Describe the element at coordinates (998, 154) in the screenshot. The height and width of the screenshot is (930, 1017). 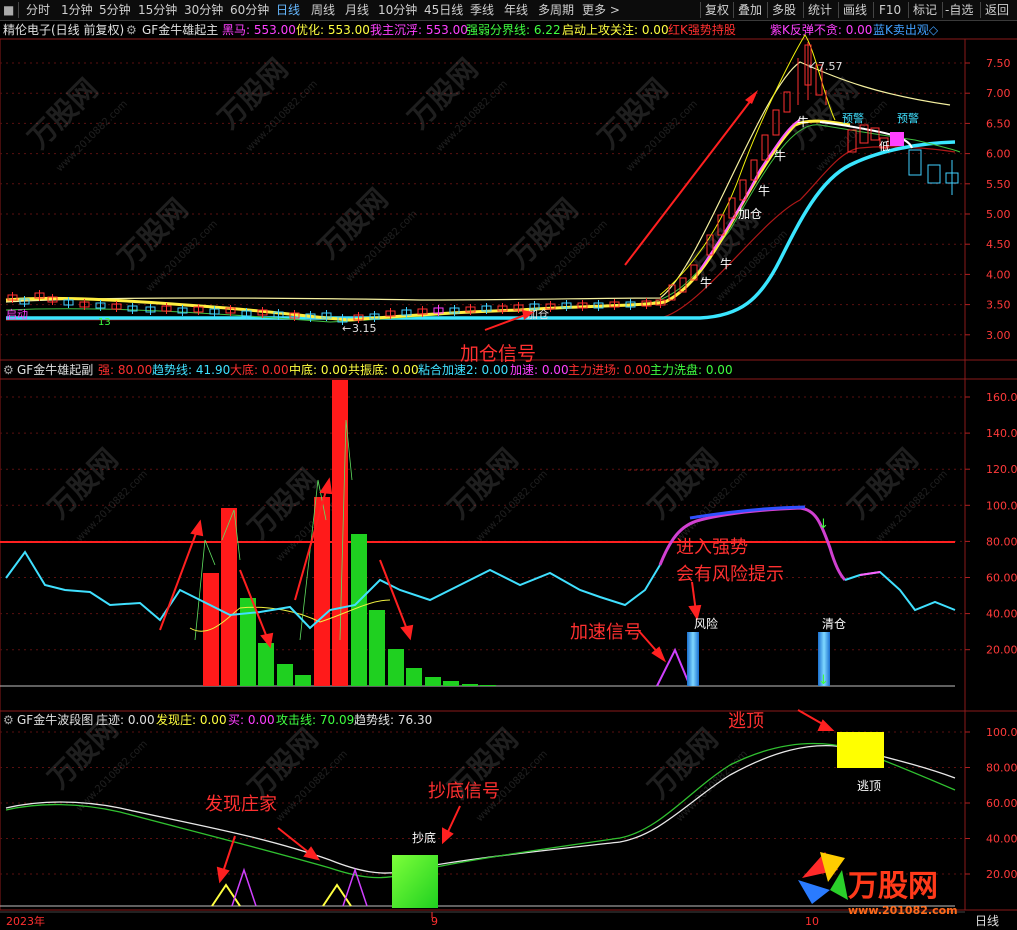
I see `y-tick-label: 6.00` at that location.